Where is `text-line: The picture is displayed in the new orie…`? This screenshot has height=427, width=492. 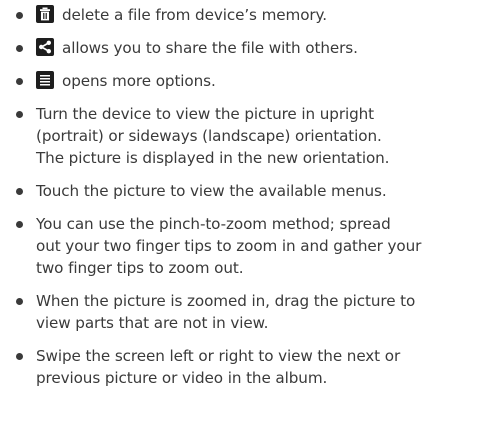
text-line: The picture is displayed in the new orie… is located at coordinates (213, 158).